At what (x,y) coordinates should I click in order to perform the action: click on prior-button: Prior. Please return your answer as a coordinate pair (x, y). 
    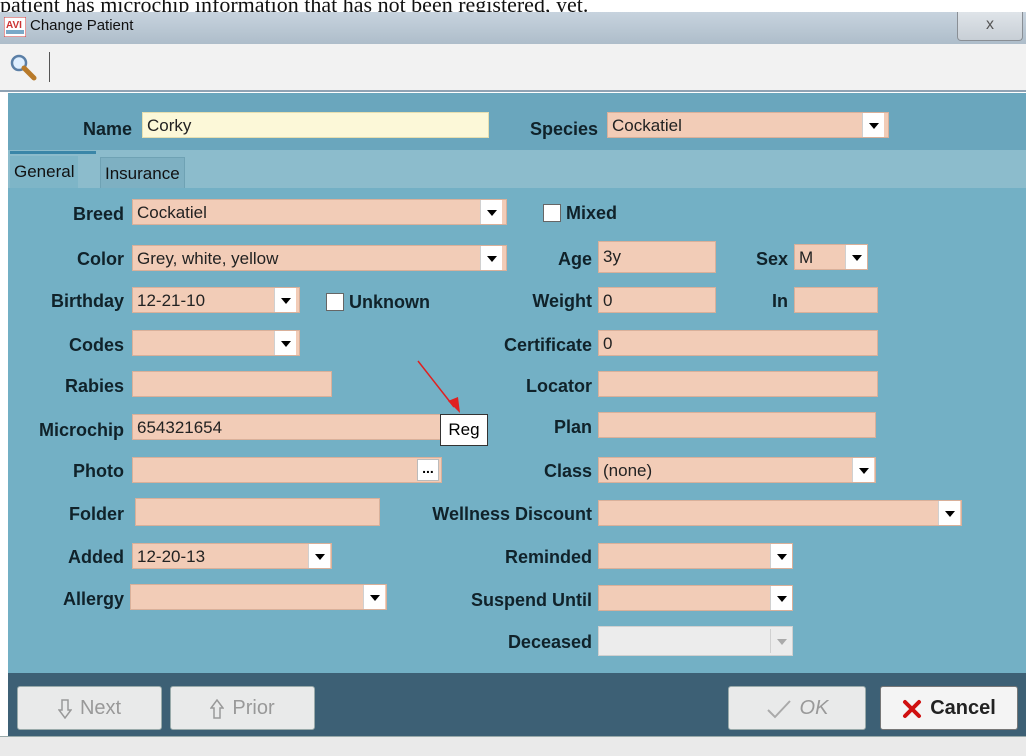
    Looking at the image, I should click on (242, 708).